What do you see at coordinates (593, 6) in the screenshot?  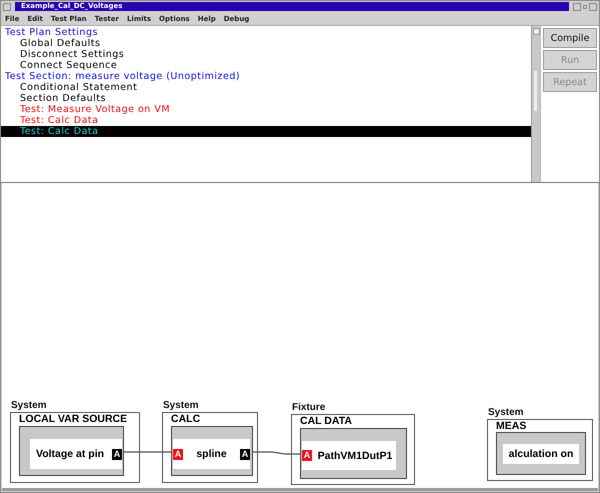 I see `maximize-icon` at bounding box center [593, 6].